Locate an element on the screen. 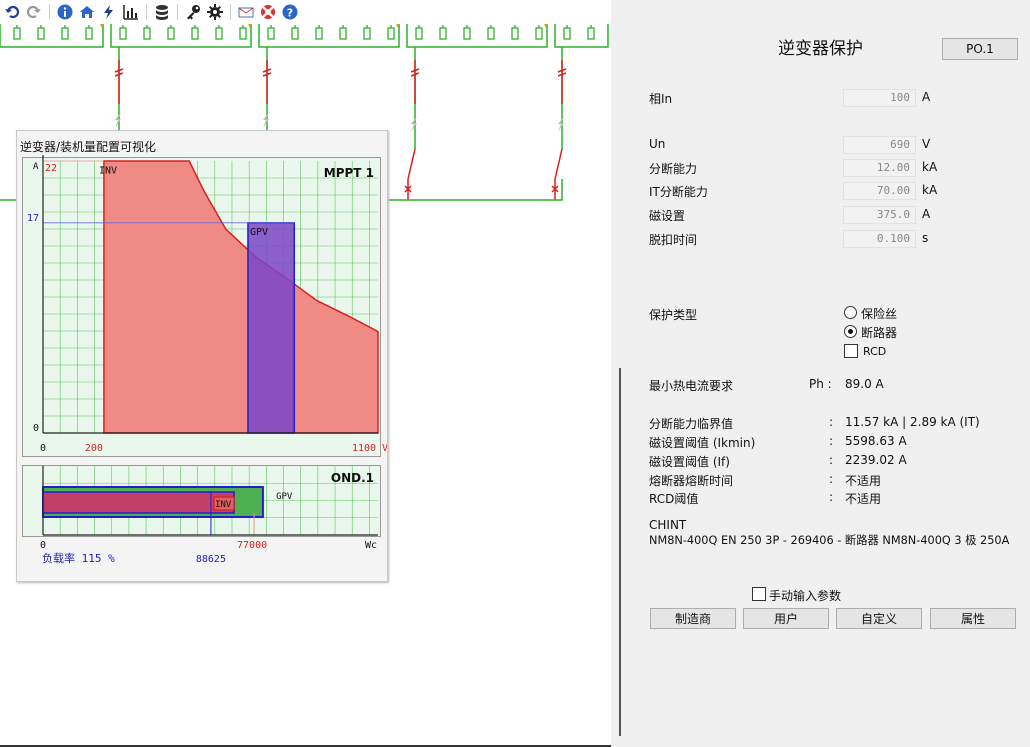 The width and height of the screenshot is (1030, 747). inv-bar is located at coordinates (138, 502).